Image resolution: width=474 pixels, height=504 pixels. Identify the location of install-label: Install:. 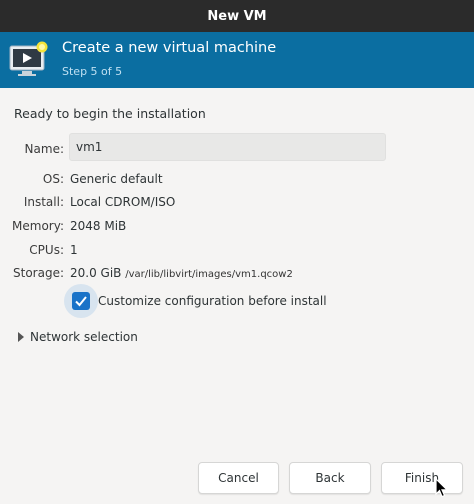
(43, 202).